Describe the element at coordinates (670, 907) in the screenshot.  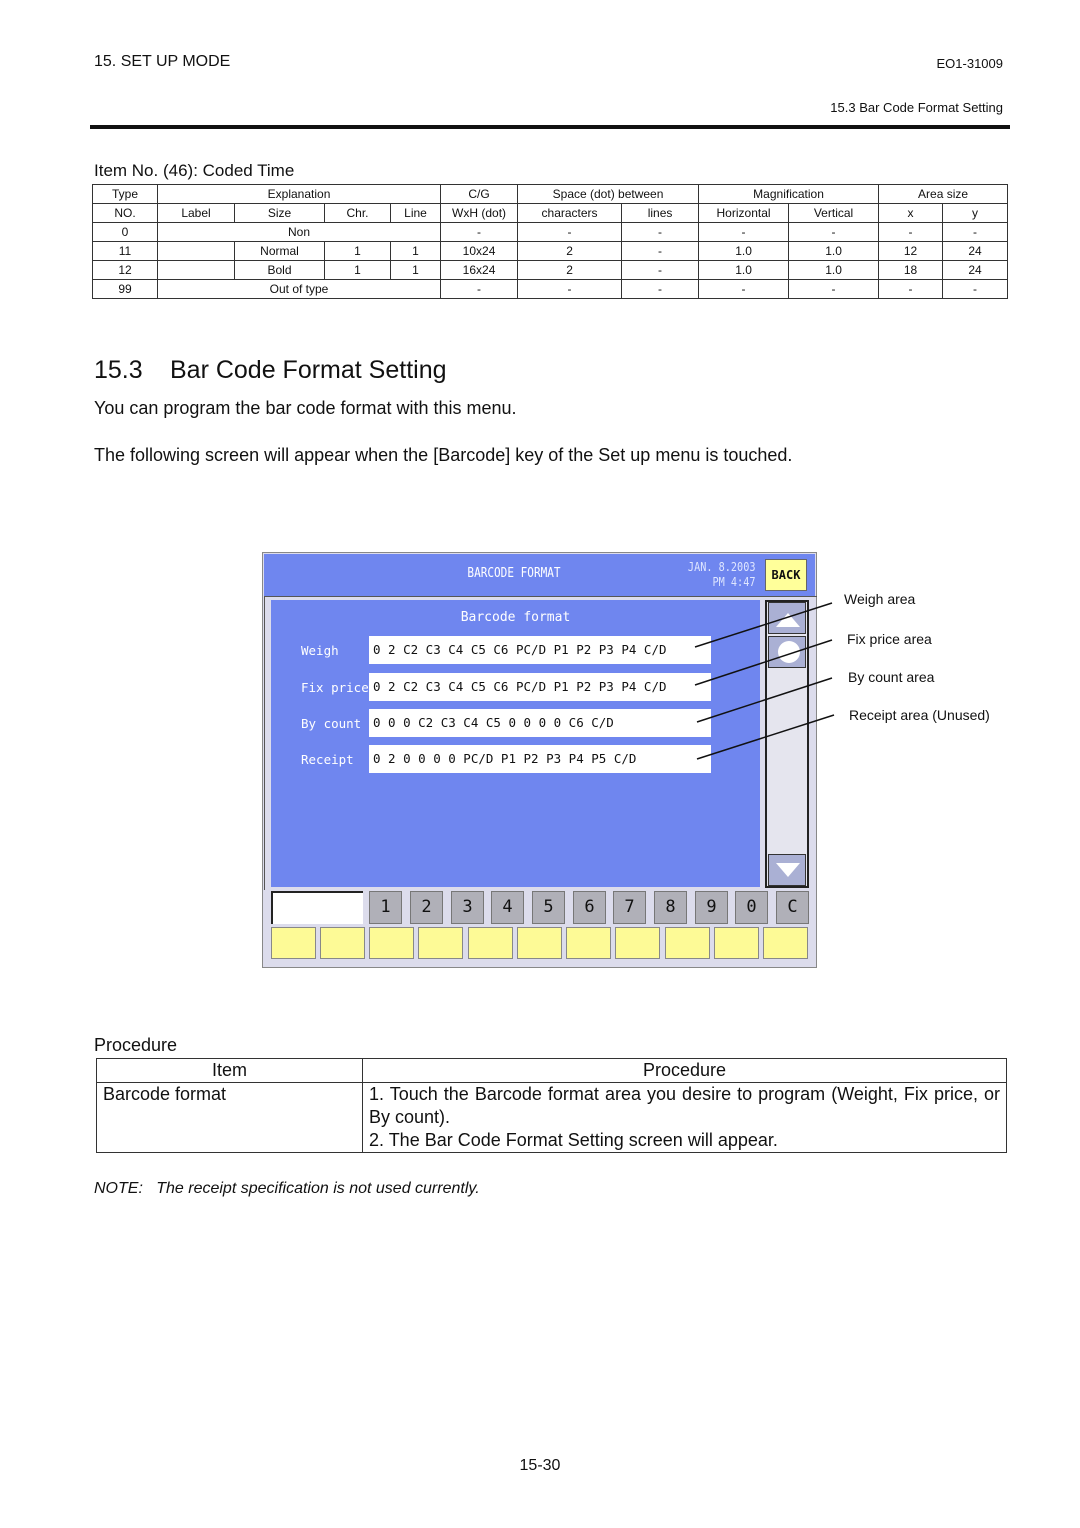
I see `key-8: 8` at that location.